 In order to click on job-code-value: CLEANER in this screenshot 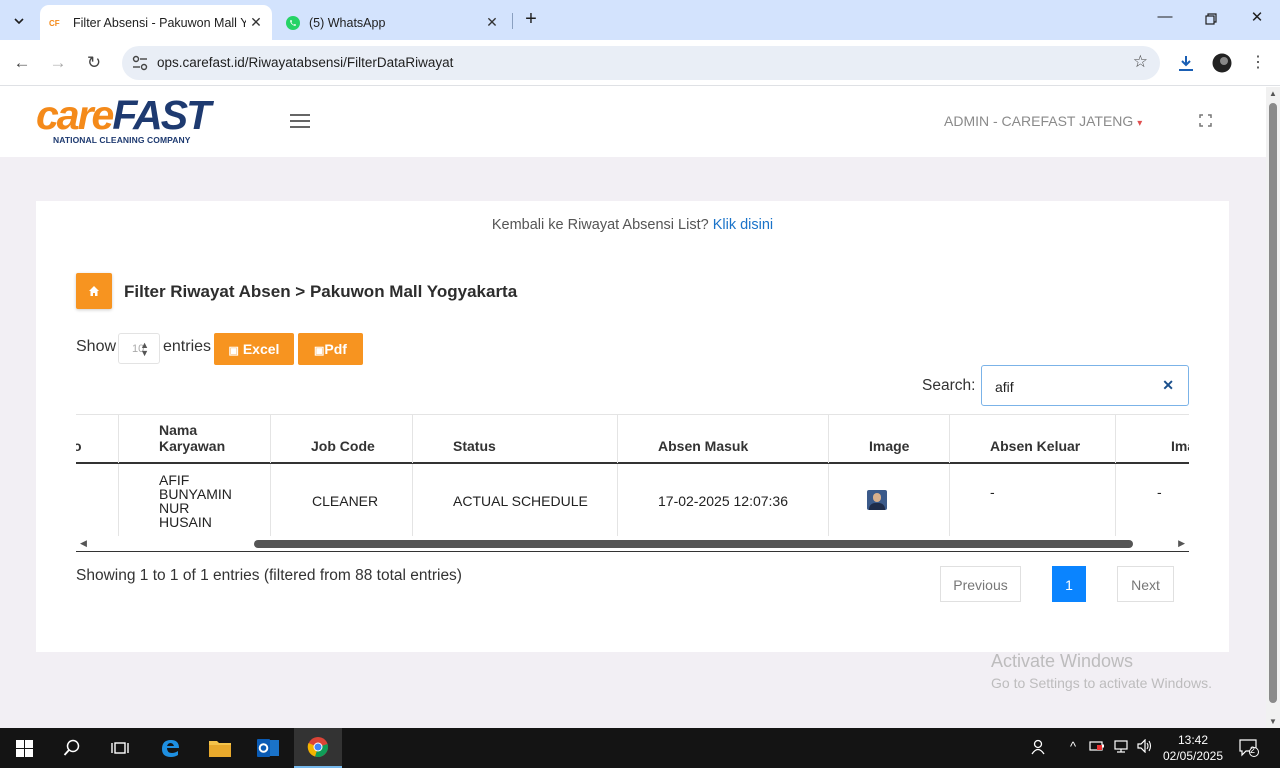, I will do `click(345, 501)`.